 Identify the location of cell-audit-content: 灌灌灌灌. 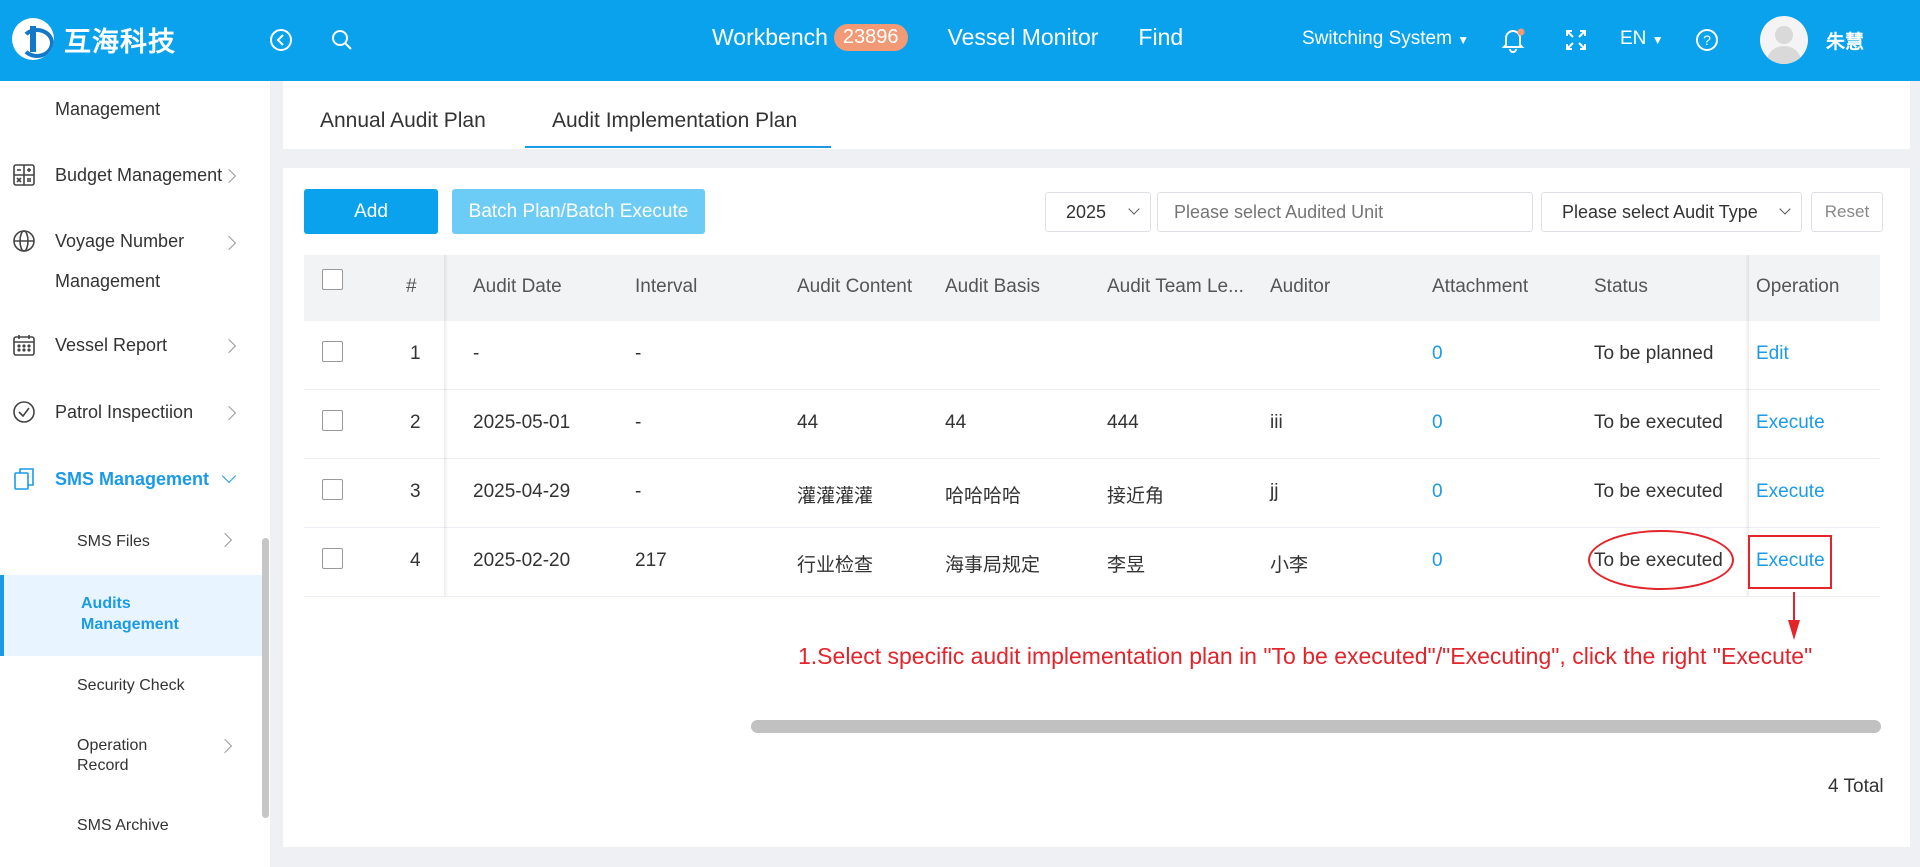
(835, 496).